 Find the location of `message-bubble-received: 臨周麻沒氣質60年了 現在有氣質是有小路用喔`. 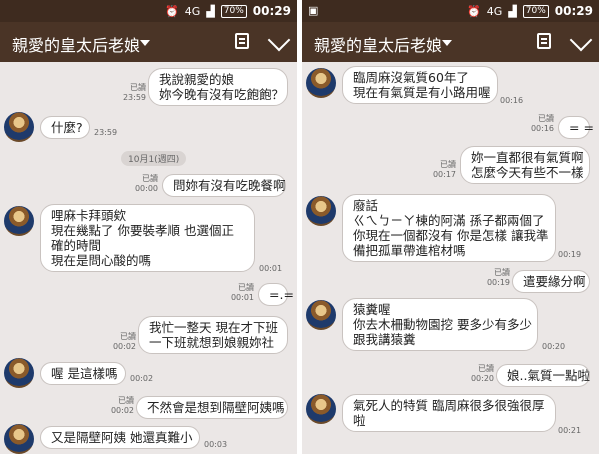

message-bubble-received: 臨周麻沒氣質60年了 現在有氣質是有小路用喔 is located at coordinates (420, 85).